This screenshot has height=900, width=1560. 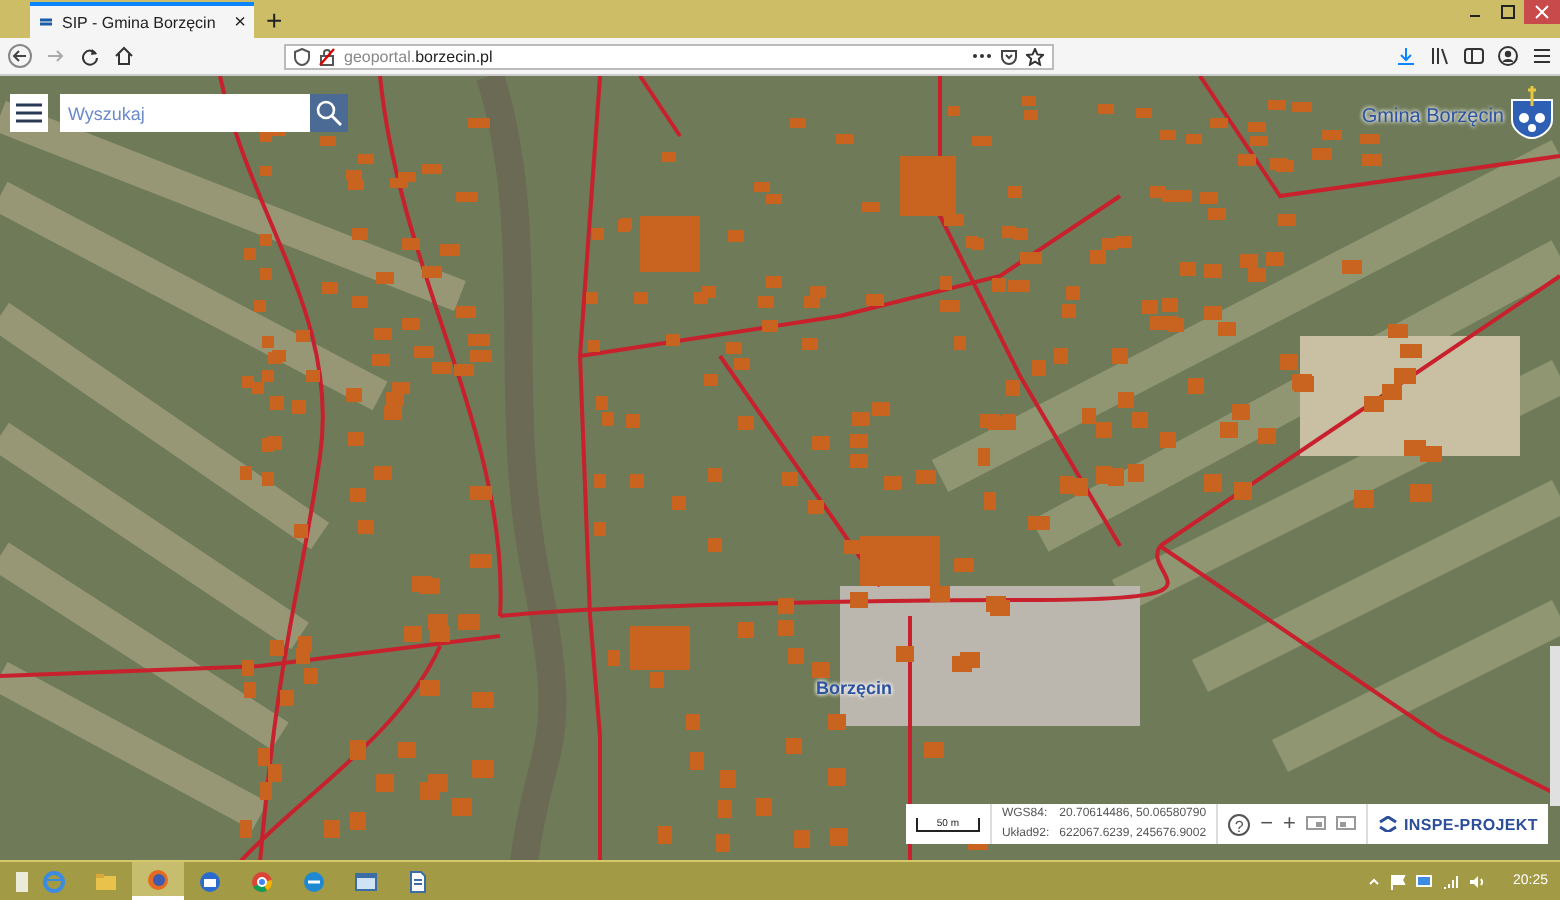 I want to click on start-button, so click(x=22, y=881).